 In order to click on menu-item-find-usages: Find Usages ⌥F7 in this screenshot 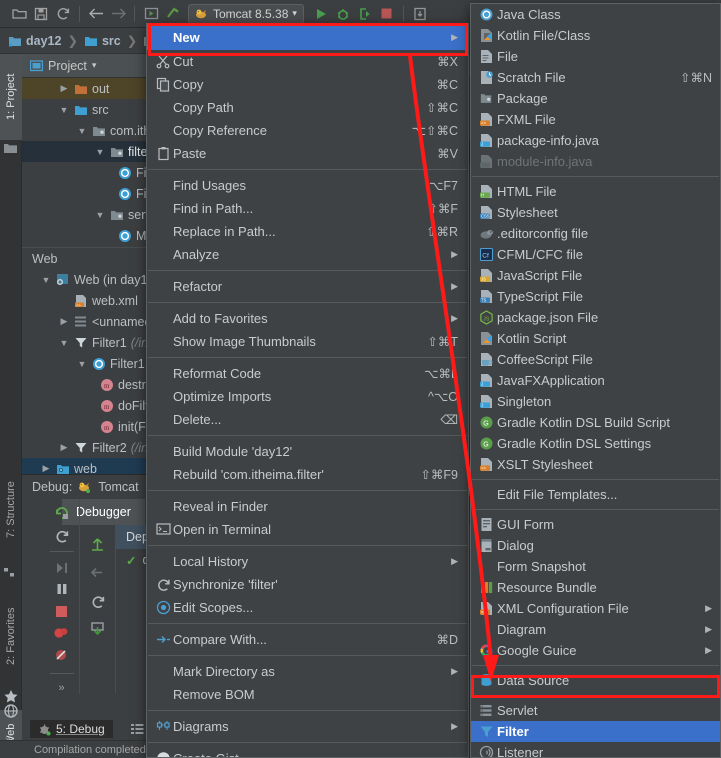, I will do `click(307, 185)`.